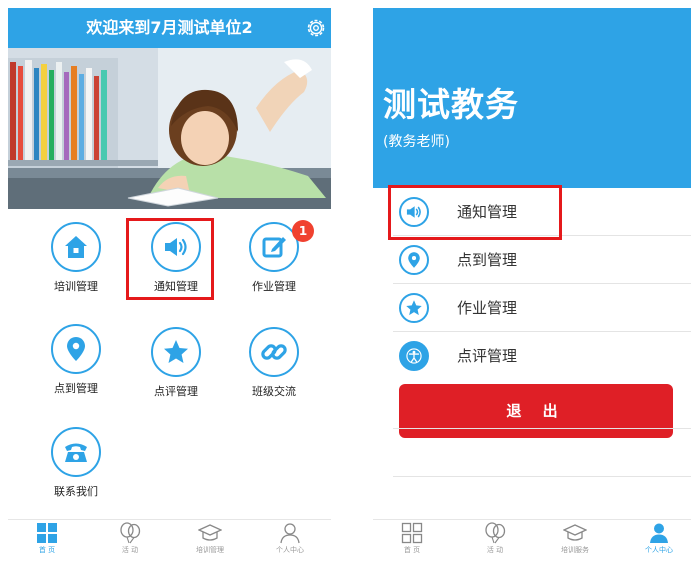 The image size is (691, 567). I want to click on banner-image, so click(169, 128).